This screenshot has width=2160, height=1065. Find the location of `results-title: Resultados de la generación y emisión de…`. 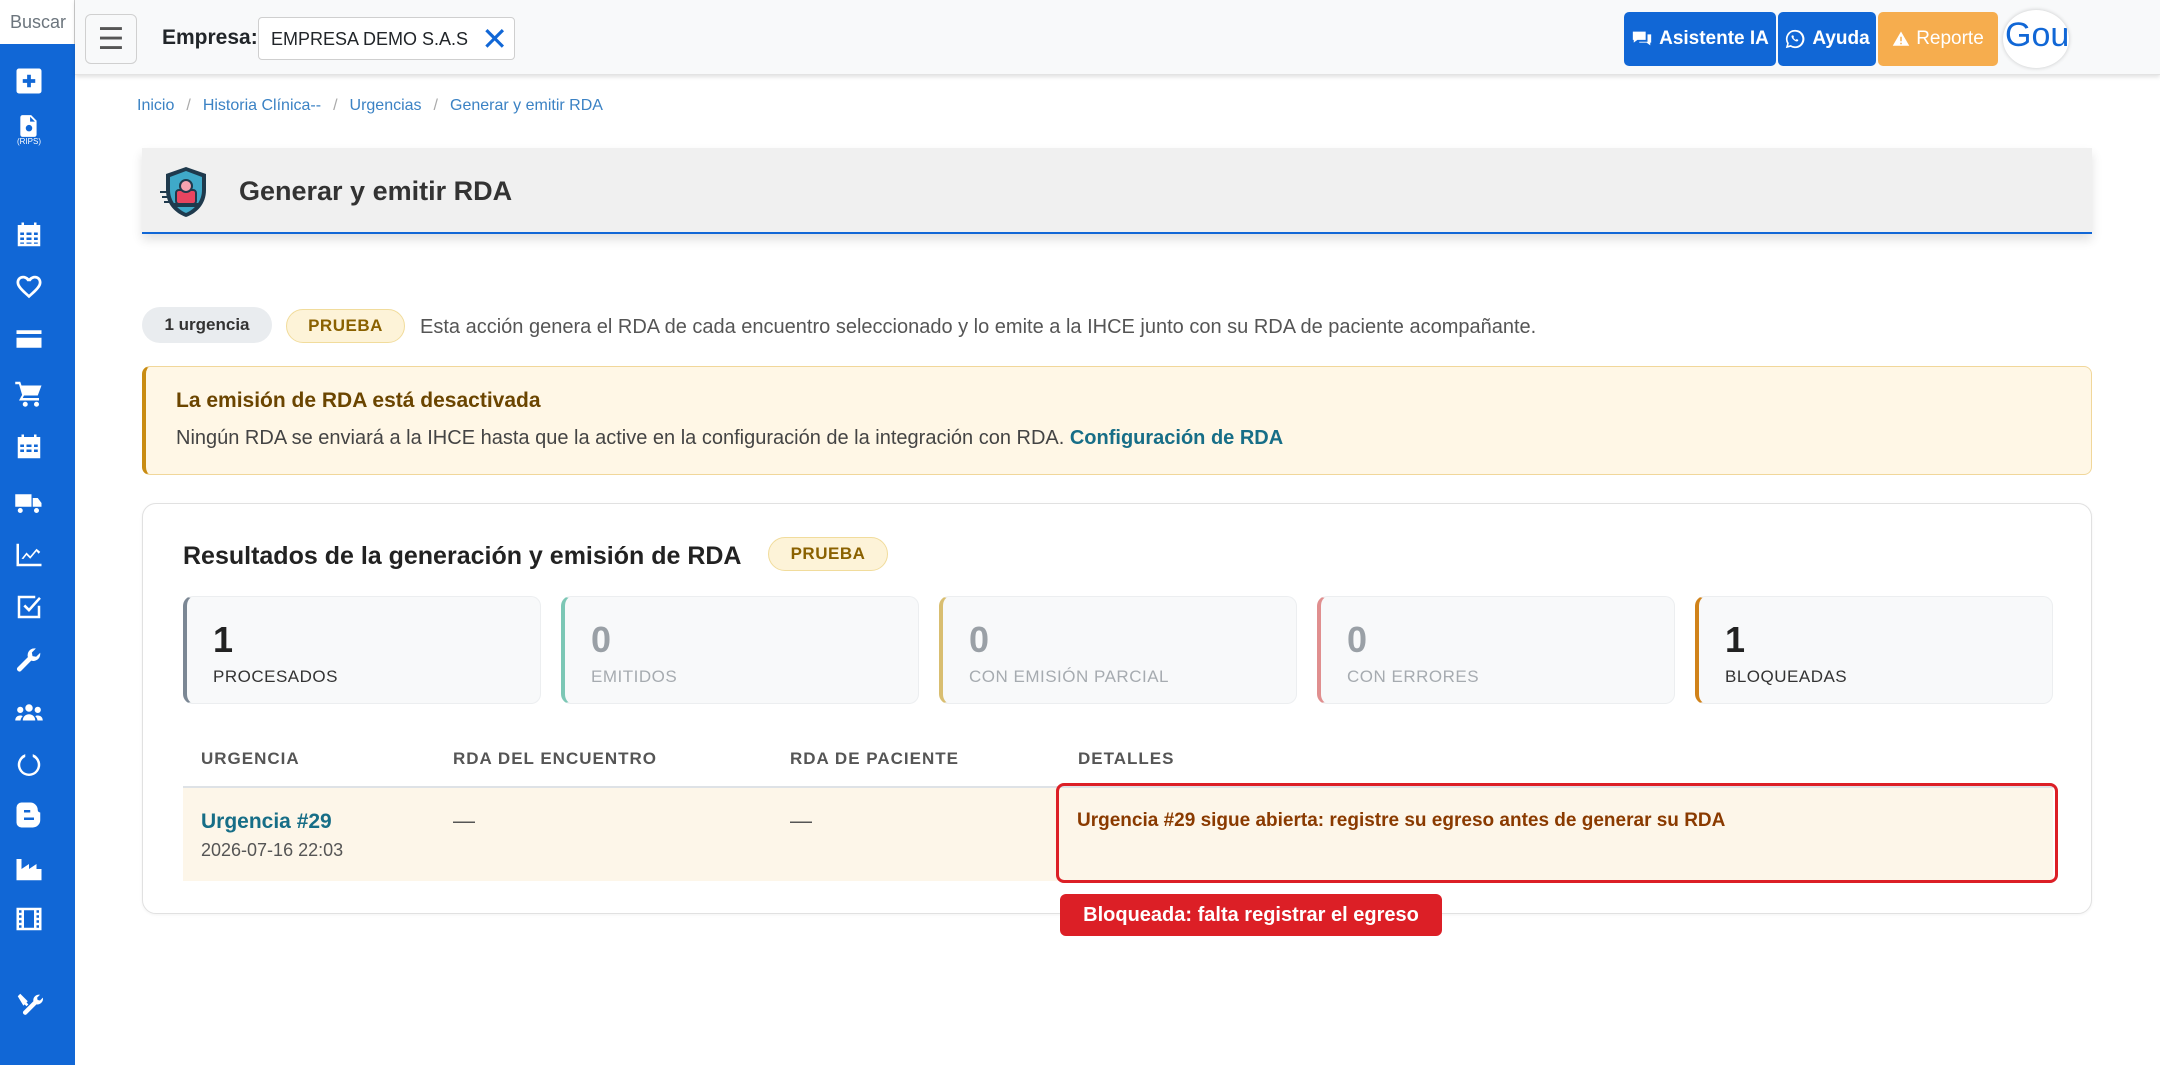

results-title: Resultados de la generación y emisión de… is located at coordinates (462, 556).